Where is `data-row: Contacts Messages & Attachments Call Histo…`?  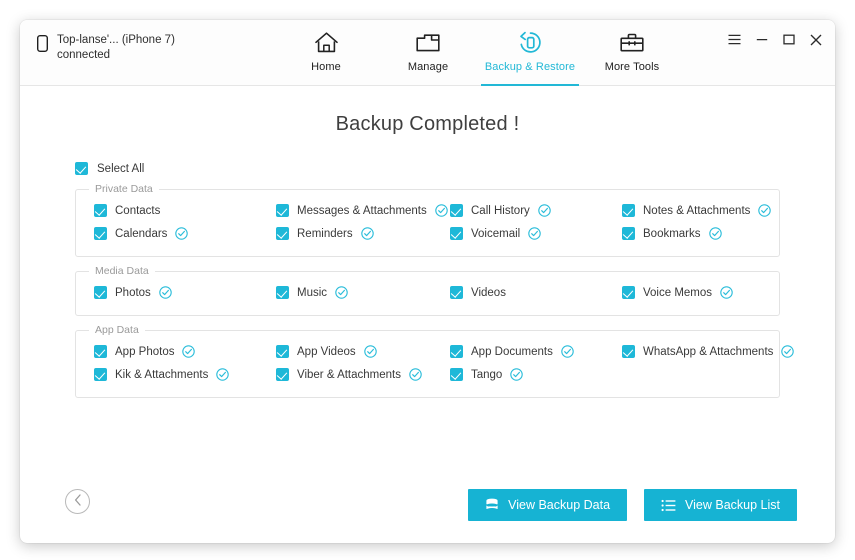
data-row: Contacts Messages & Attachments Call Histo… is located at coordinates (433, 210).